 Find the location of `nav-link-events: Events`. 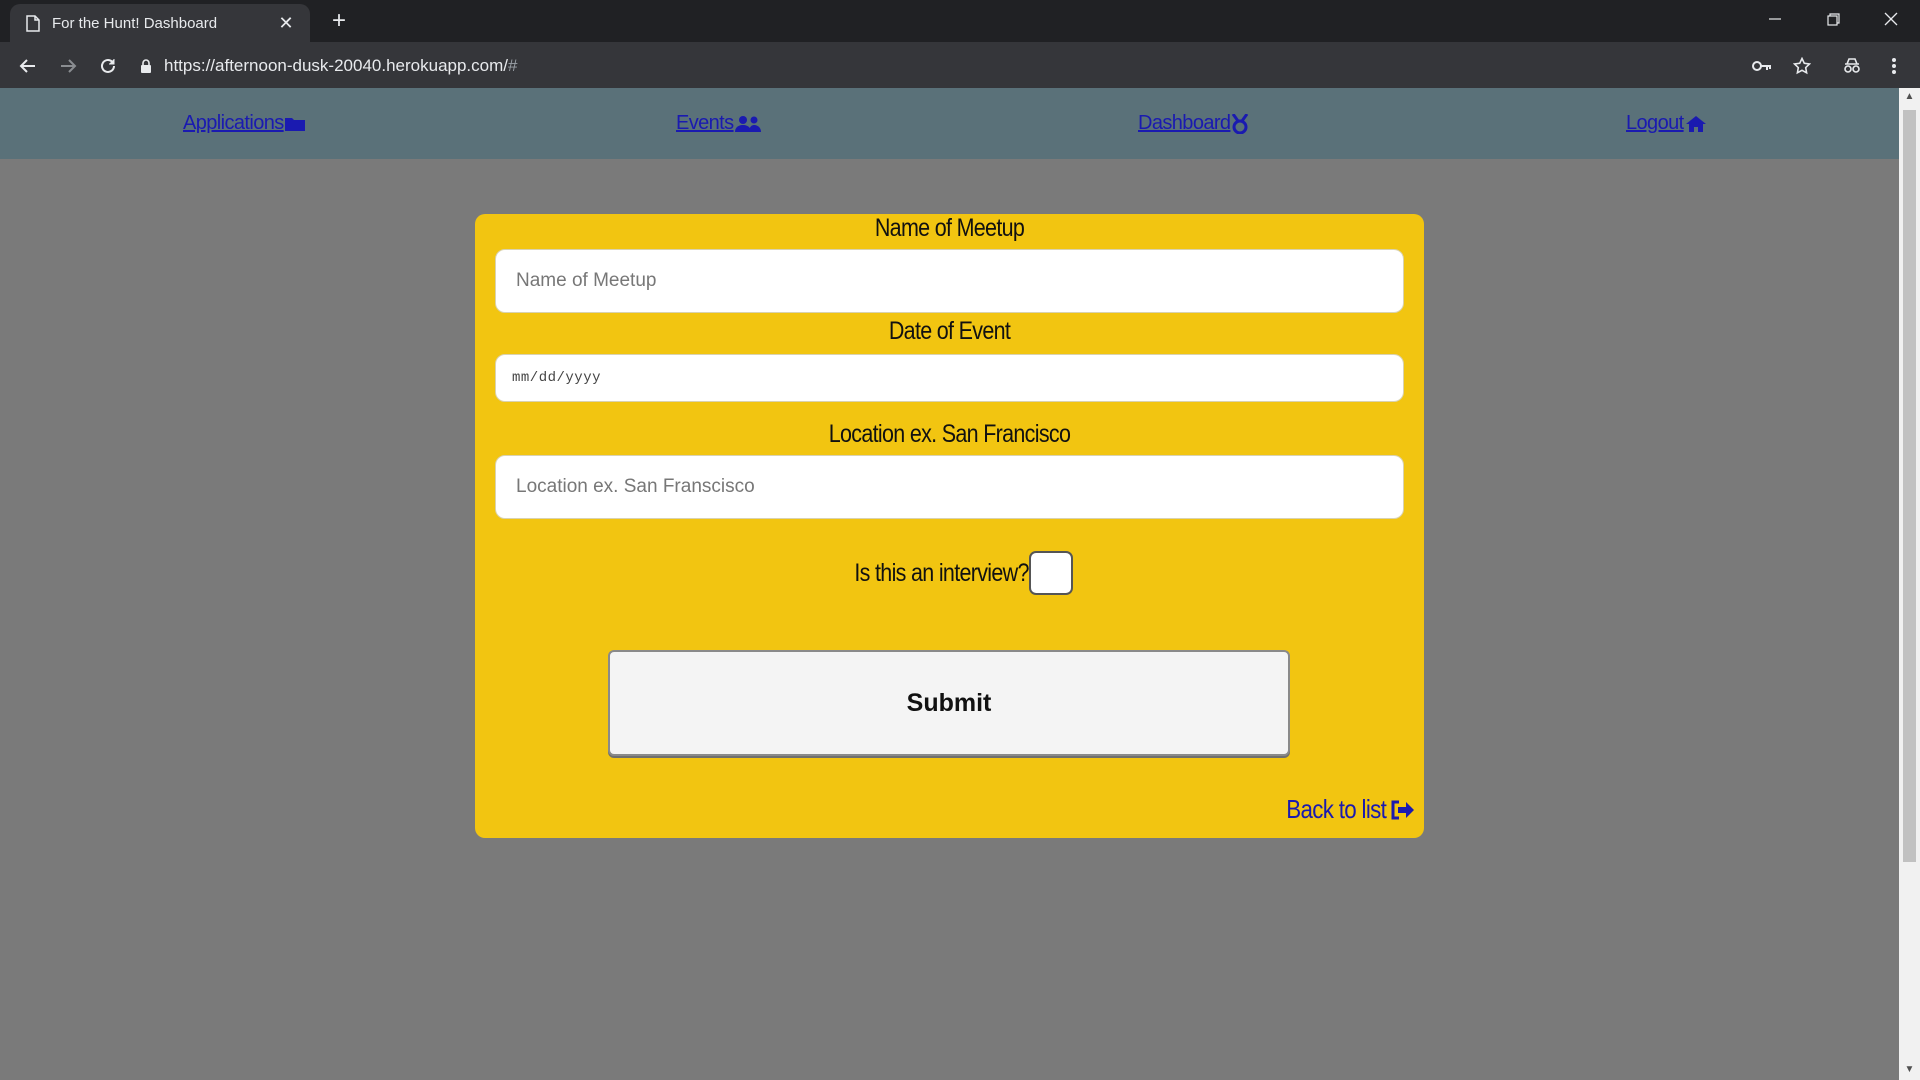

nav-link-events: Events is located at coordinates (718, 123).